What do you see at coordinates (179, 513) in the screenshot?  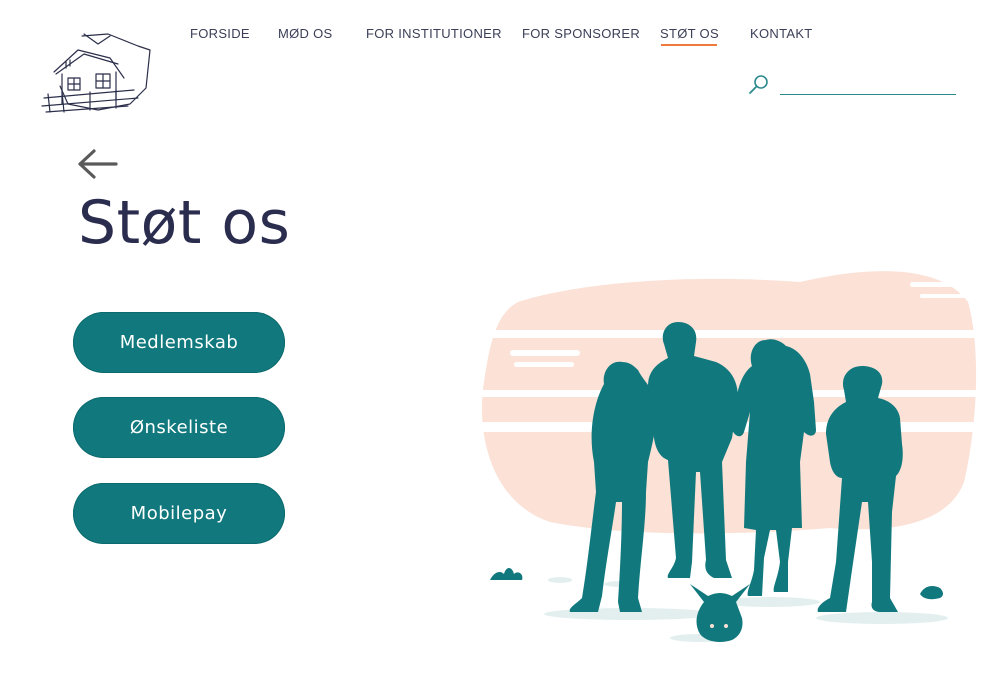 I see `mobilepay-button: Mobilepay` at bounding box center [179, 513].